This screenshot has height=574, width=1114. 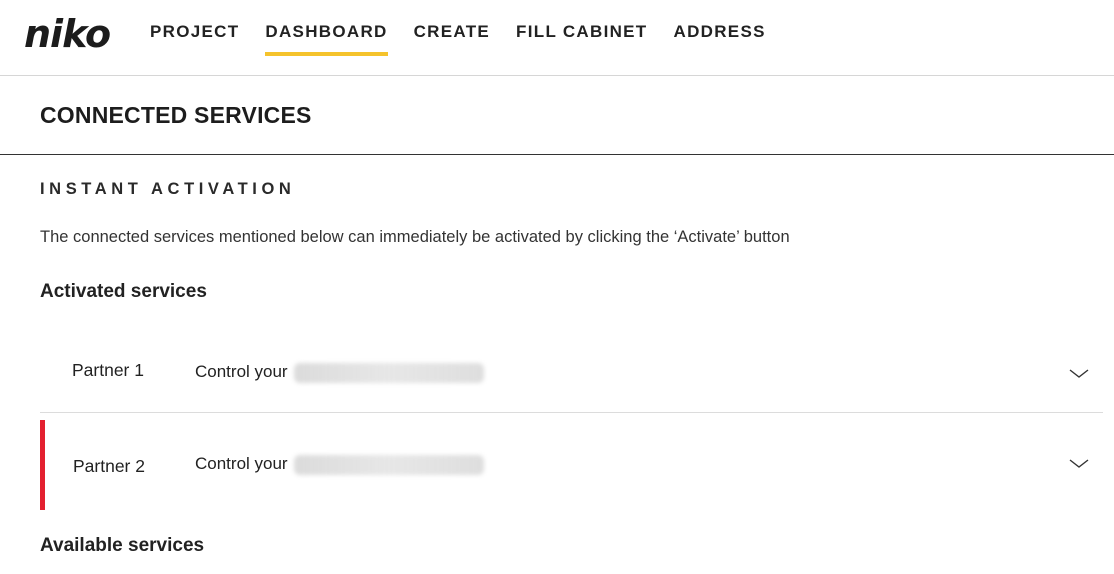 What do you see at coordinates (42, 465) in the screenshot?
I see `selected-indicator` at bounding box center [42, 465].